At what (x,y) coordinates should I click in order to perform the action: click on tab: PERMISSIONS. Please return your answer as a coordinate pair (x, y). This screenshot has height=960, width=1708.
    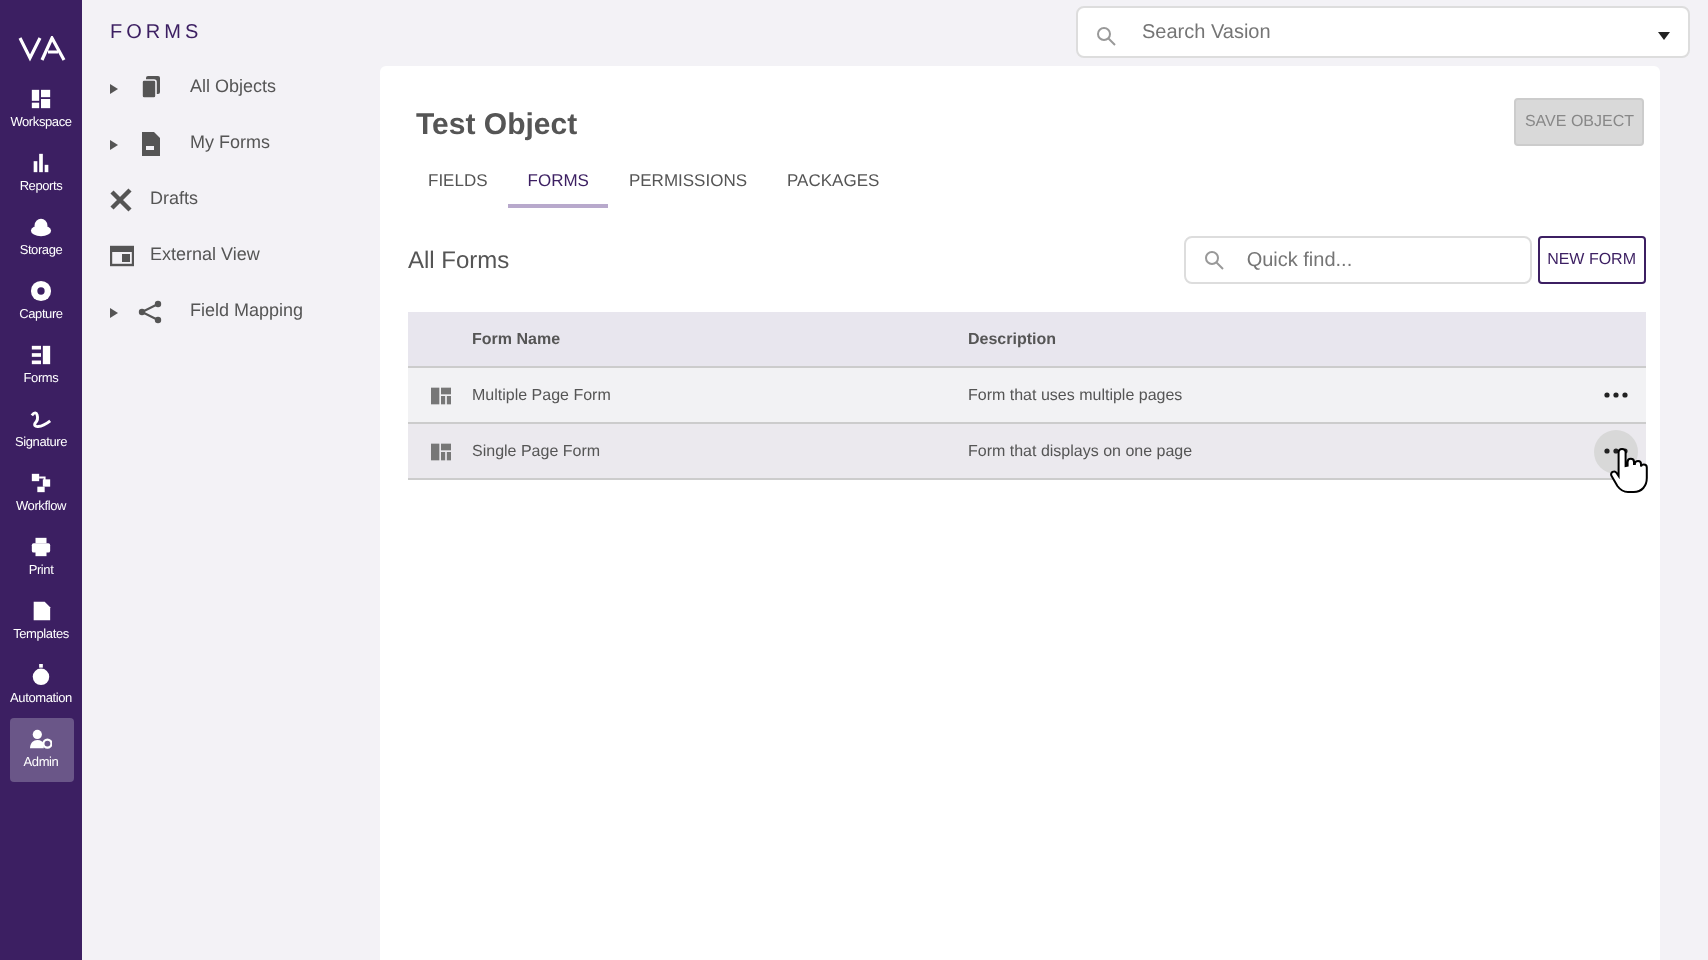
    Looking at the image, I should click on (688, 188).